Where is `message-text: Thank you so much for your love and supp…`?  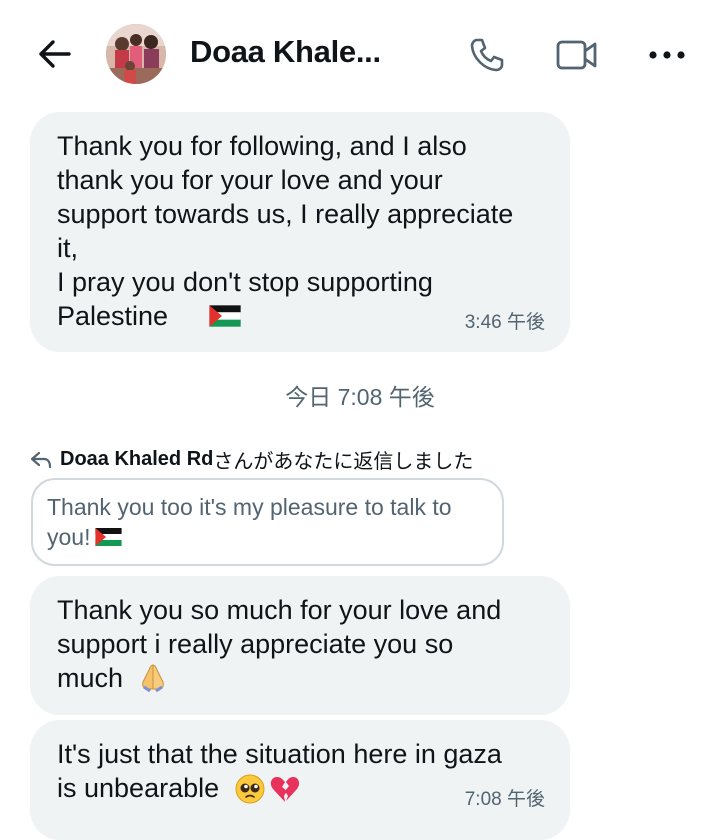 message-text: Thank you so much for your love and supp… is located at coordinates (279, 644).